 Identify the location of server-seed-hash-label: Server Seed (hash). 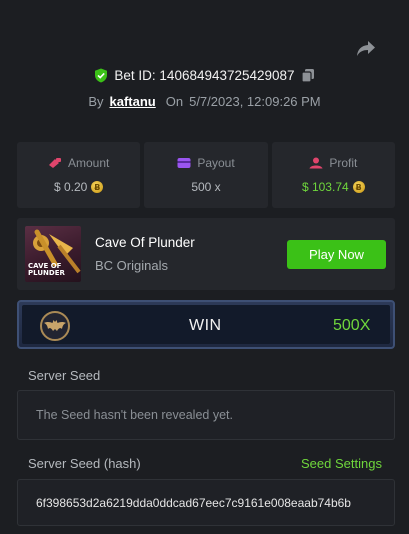
(84, 463).